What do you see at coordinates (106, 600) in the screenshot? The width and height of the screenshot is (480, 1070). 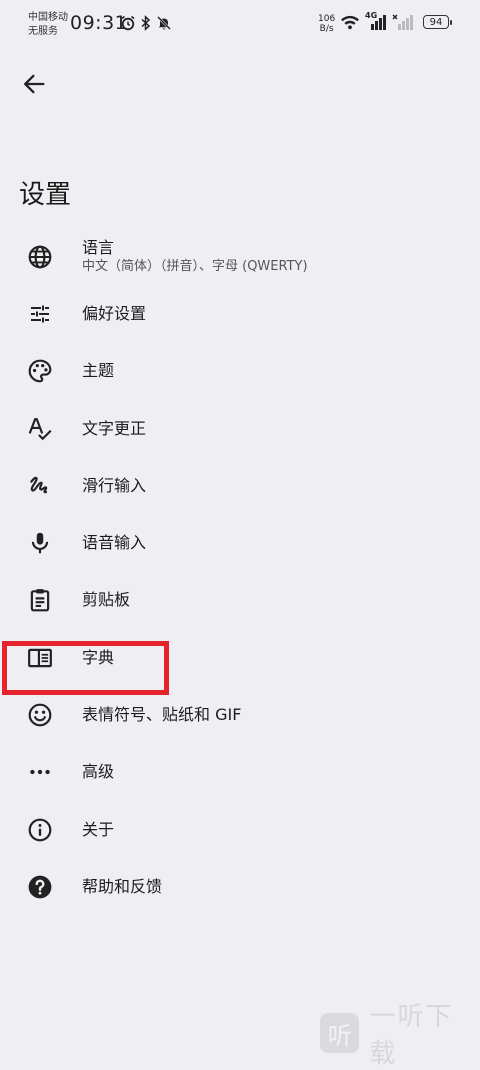 I see `settings-item-label: 剪贴板` at bounding box center [106, 600].